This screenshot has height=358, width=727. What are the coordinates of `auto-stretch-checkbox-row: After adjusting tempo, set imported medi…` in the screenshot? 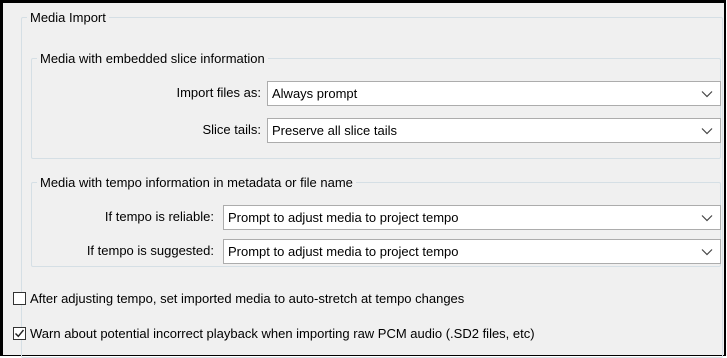 It's located at (238, 298).